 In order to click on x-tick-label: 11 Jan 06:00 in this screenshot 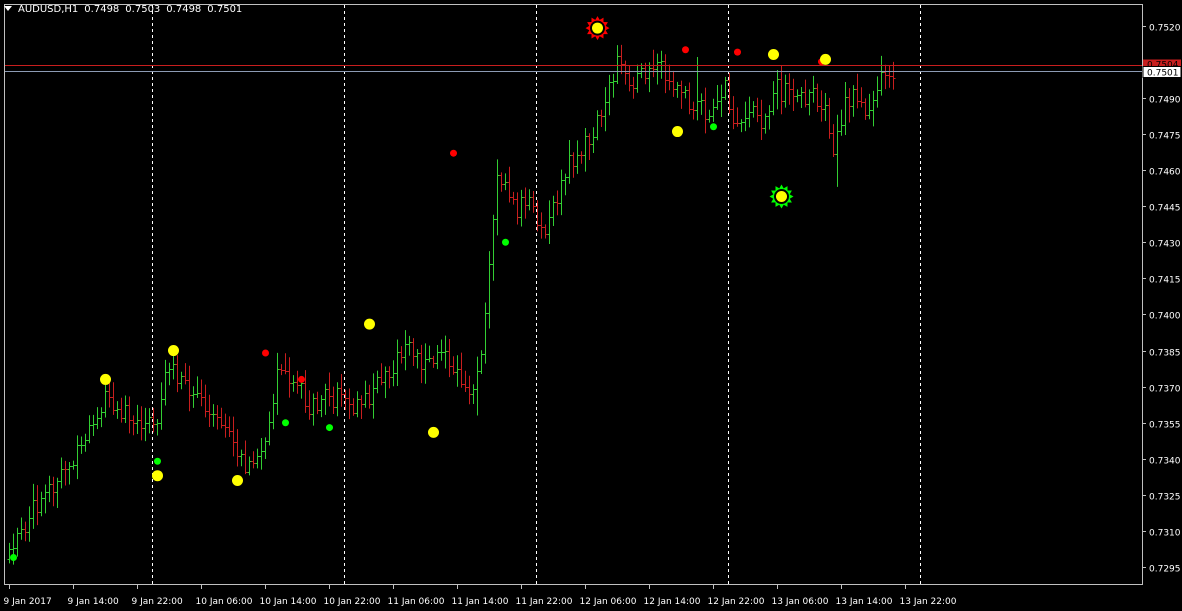, I will do `click(416, 602)`.